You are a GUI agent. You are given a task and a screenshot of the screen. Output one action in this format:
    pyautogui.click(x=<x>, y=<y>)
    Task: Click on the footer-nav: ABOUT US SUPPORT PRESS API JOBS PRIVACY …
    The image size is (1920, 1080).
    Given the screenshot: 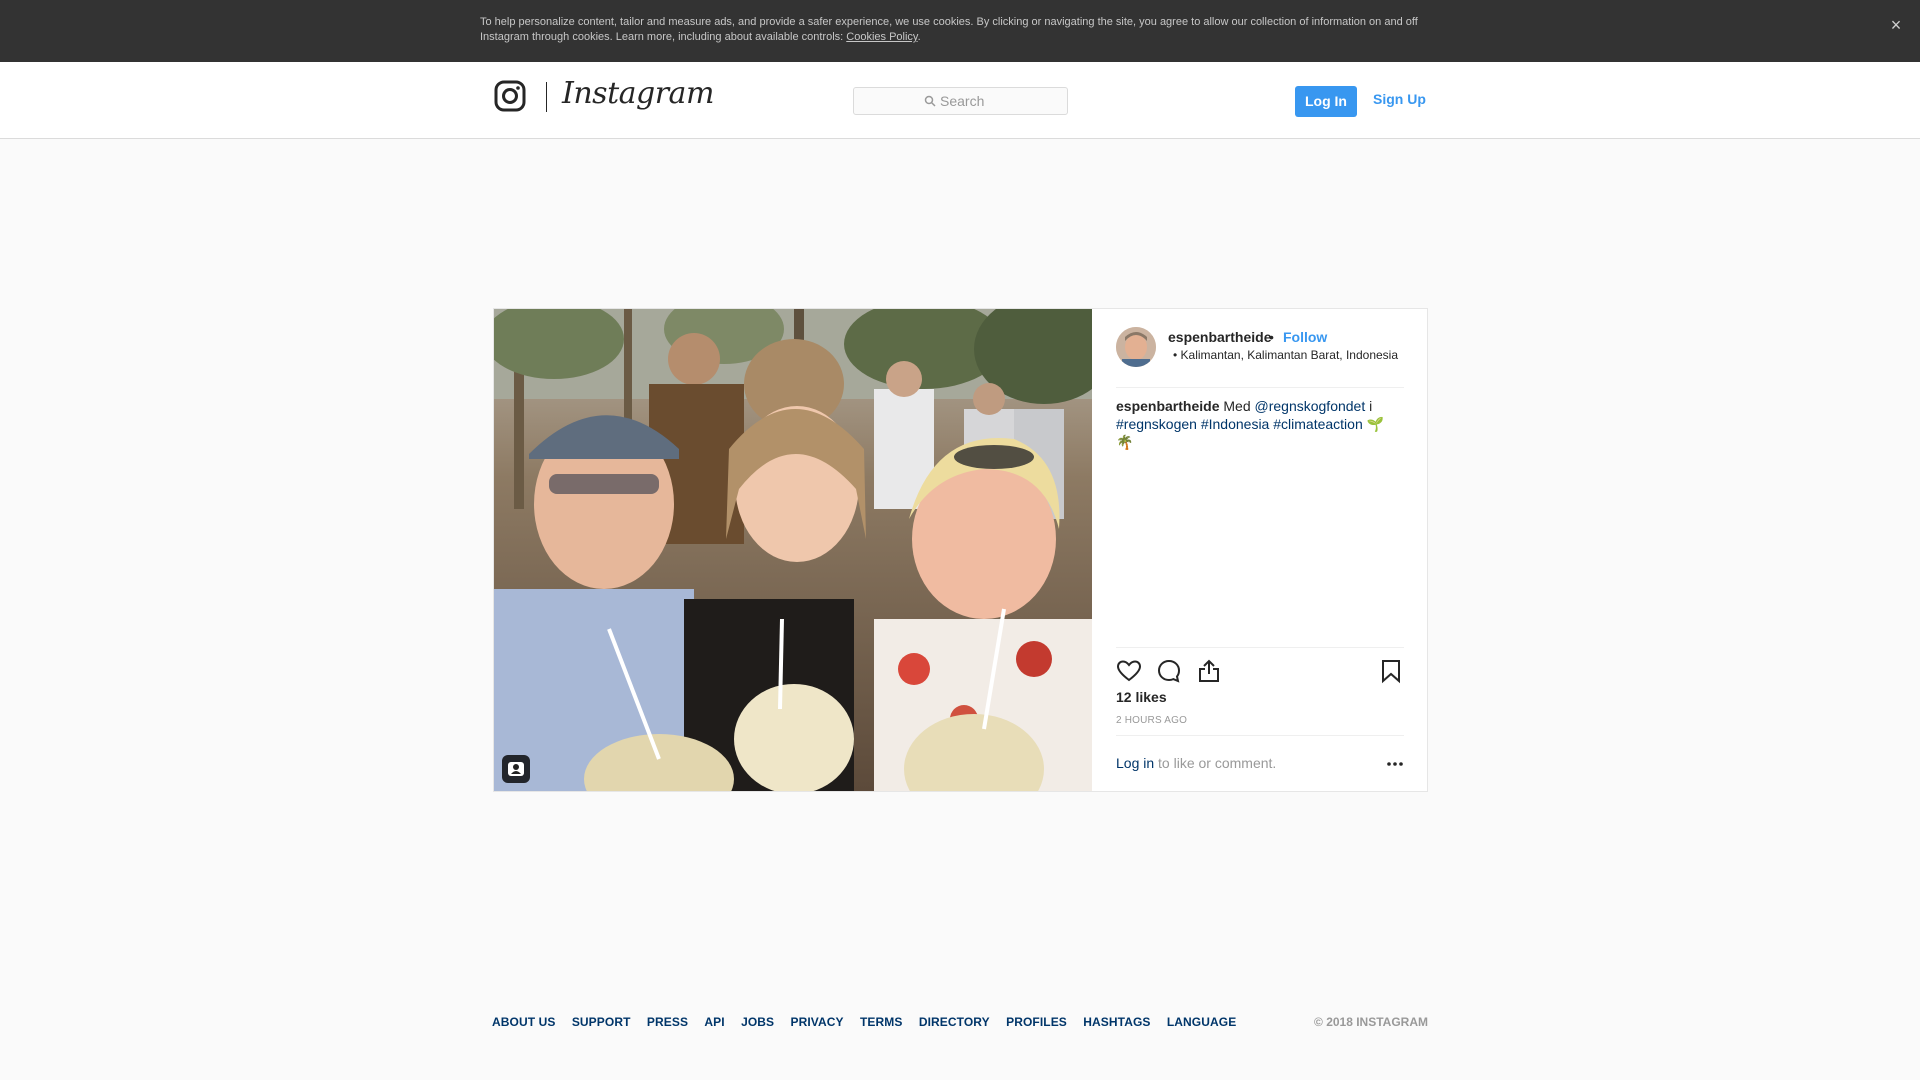 What is the action you would take?
    pyautogui.click(x=870, y=1022)
    